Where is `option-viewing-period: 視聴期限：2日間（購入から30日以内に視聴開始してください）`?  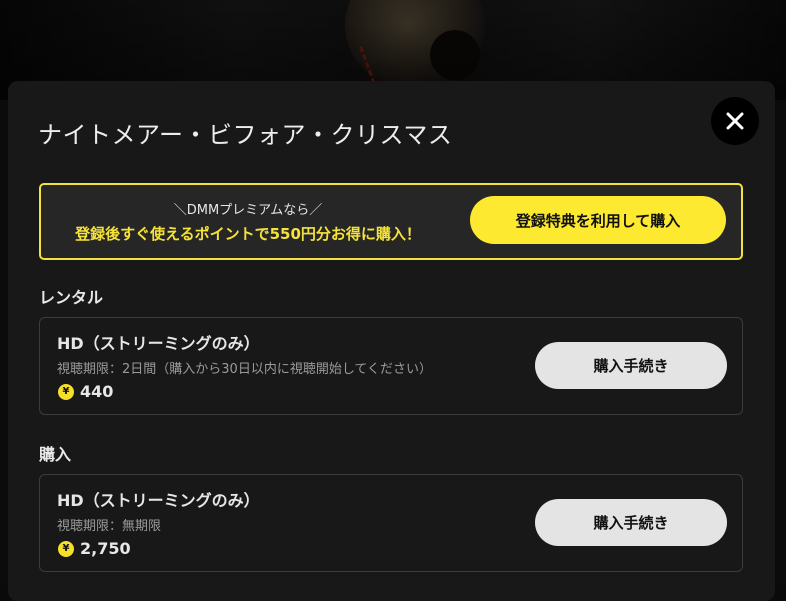
option-viewing-period: 視聴期限：2日間（購入から30日以内に視聴開始してください） is located at coordinates (245, 369).